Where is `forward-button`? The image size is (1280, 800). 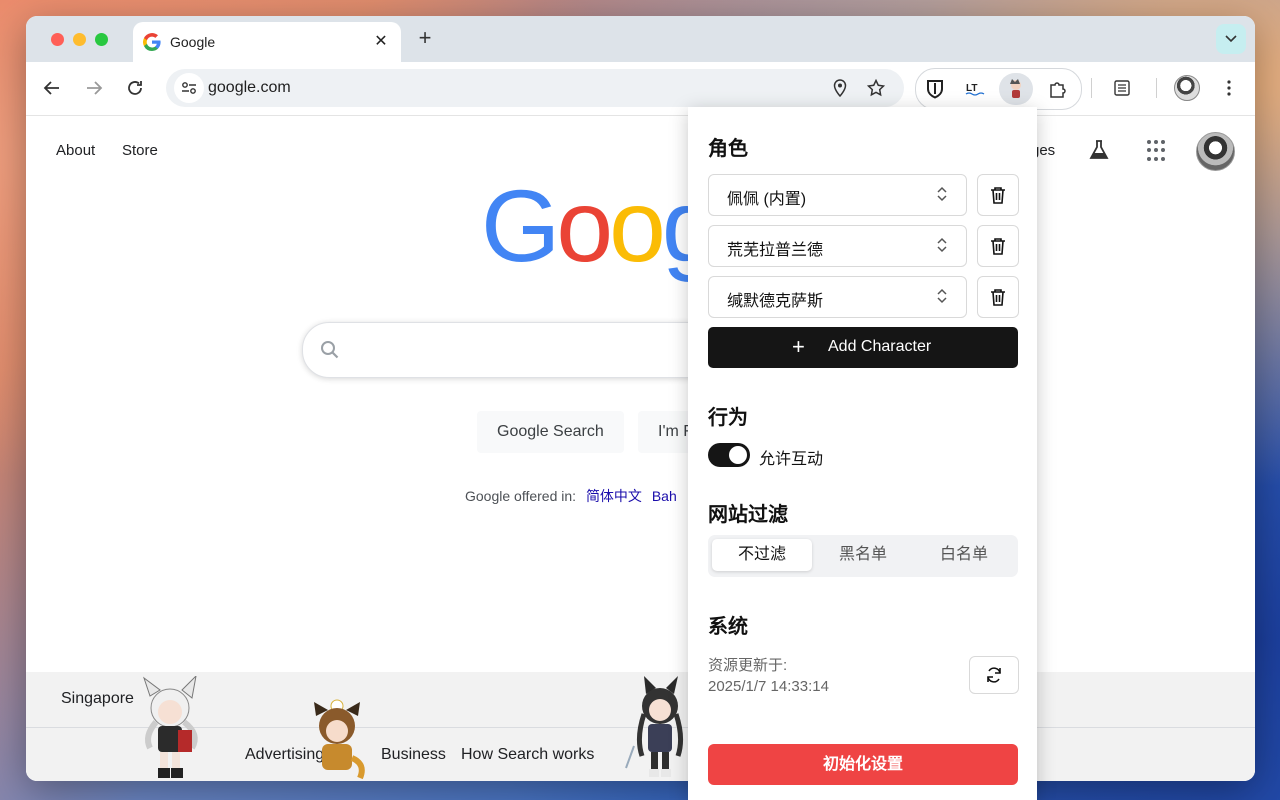 forward-button is located at coordinates (94, 88).